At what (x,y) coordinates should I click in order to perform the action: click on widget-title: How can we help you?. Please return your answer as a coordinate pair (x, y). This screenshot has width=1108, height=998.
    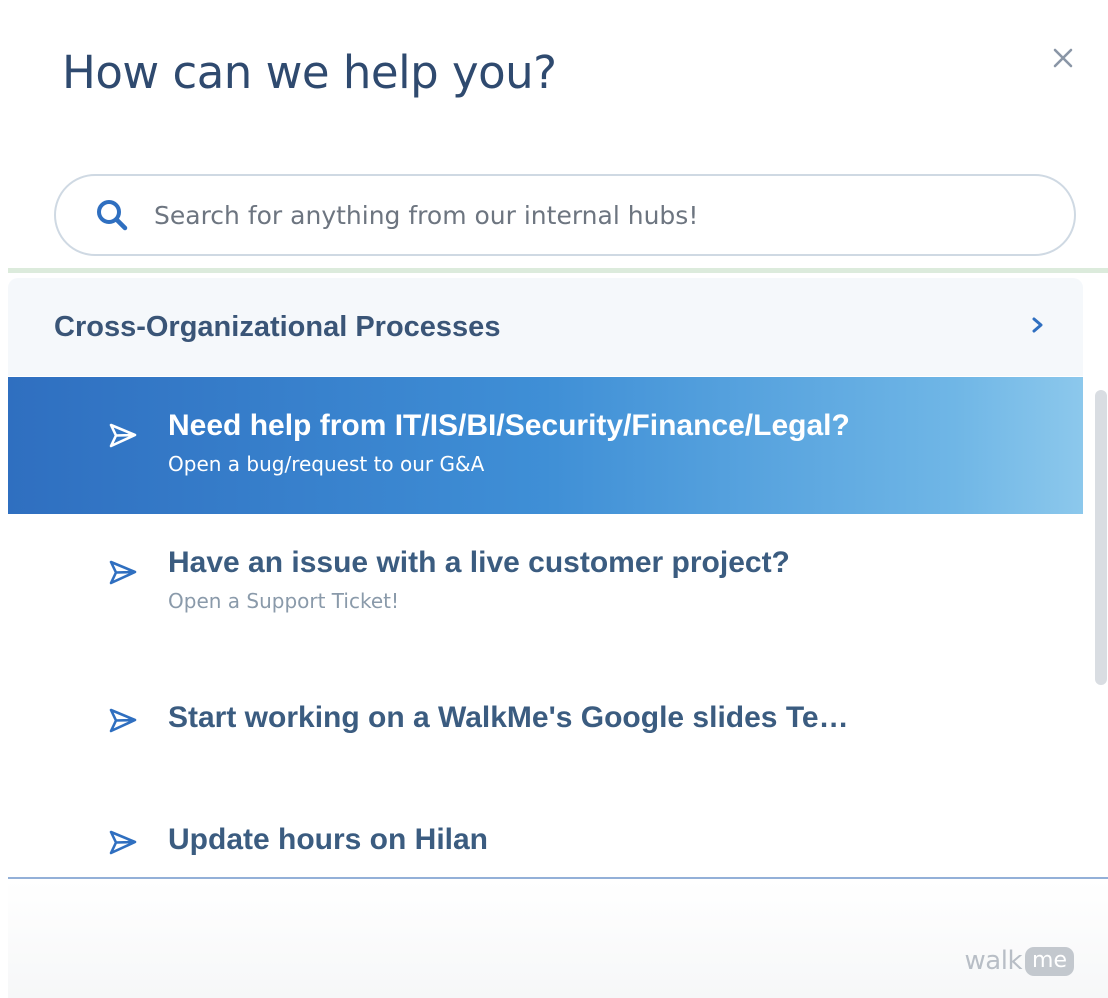
    Looking at the image, I should click on (309, 72).